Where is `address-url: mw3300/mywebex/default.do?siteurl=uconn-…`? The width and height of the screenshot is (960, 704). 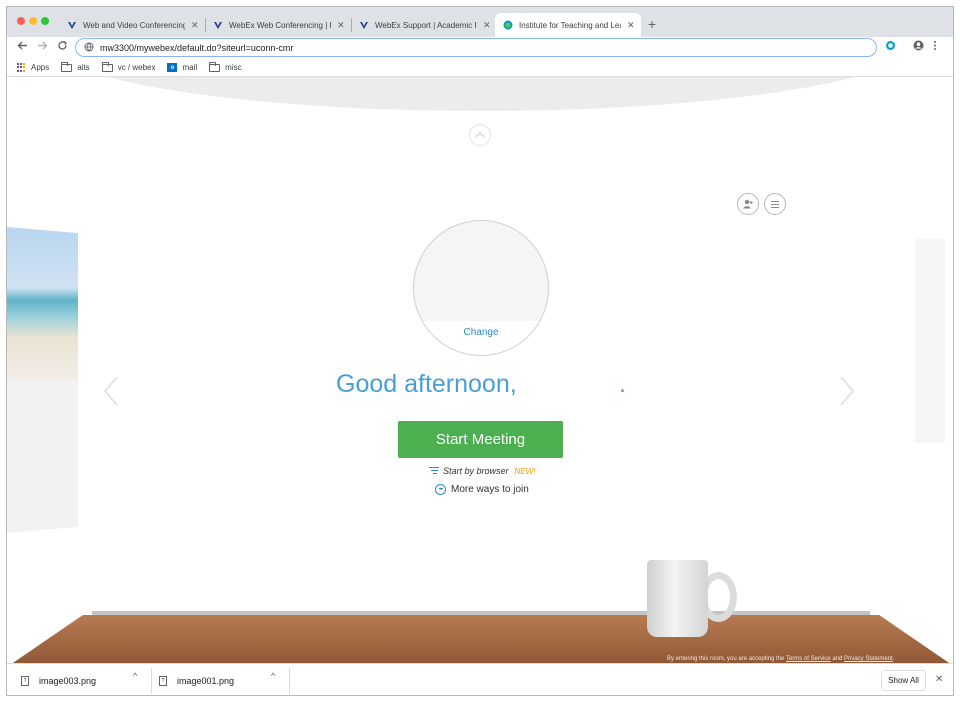
address-url: mw3300/mywebex/default.do?siteurl=uconn-… is located at coordinates (196, 48).